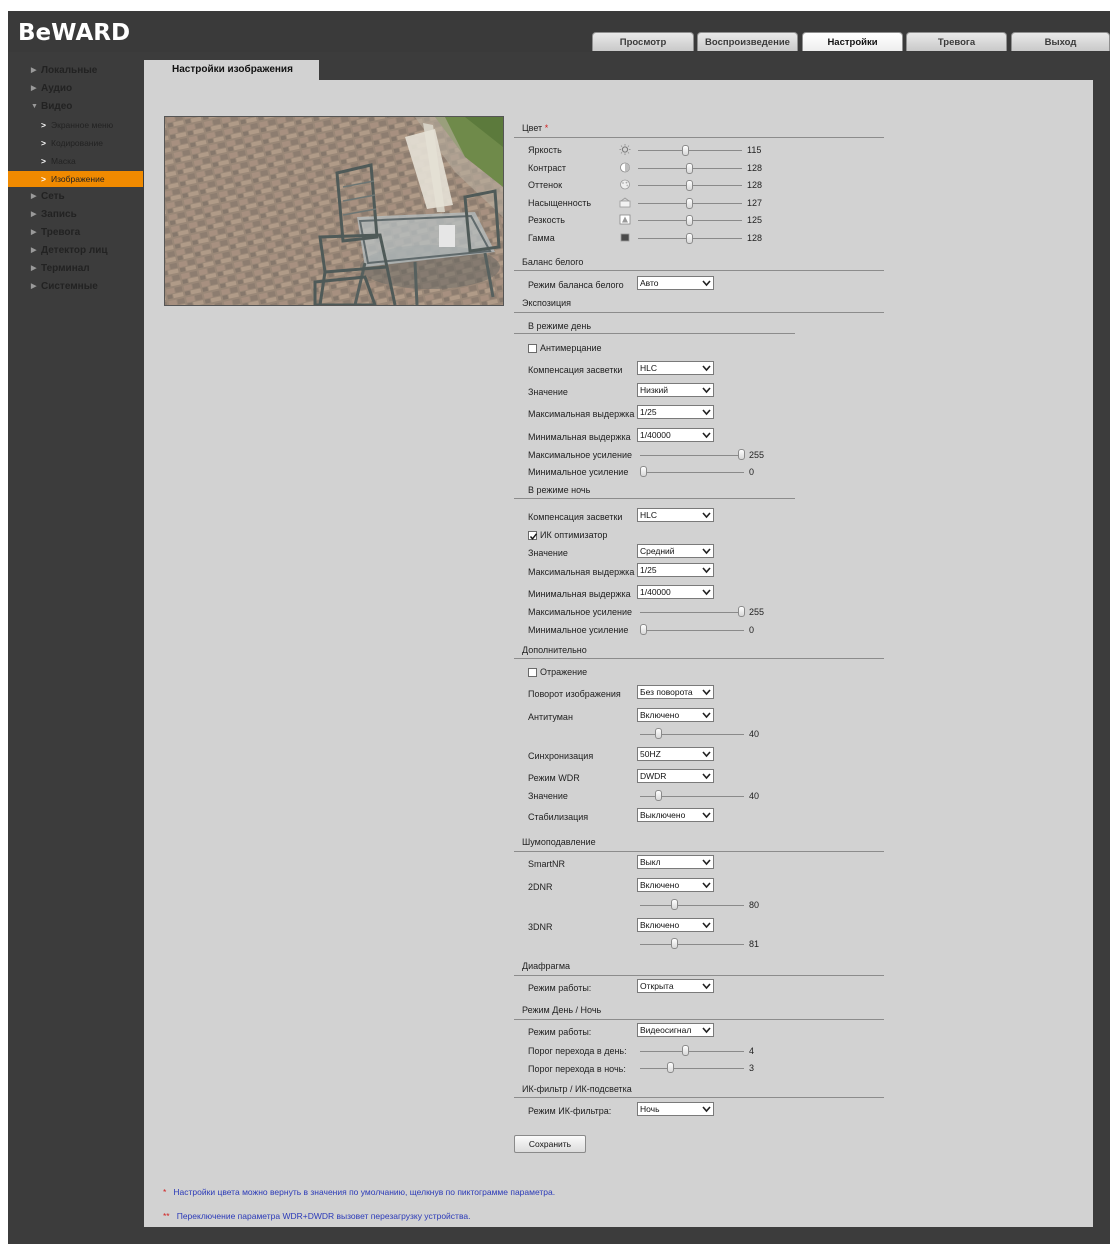 This screenshot has width=1110, height=1244. I want to click on ircut-mode-select: Ночь, so click(675, 1109).